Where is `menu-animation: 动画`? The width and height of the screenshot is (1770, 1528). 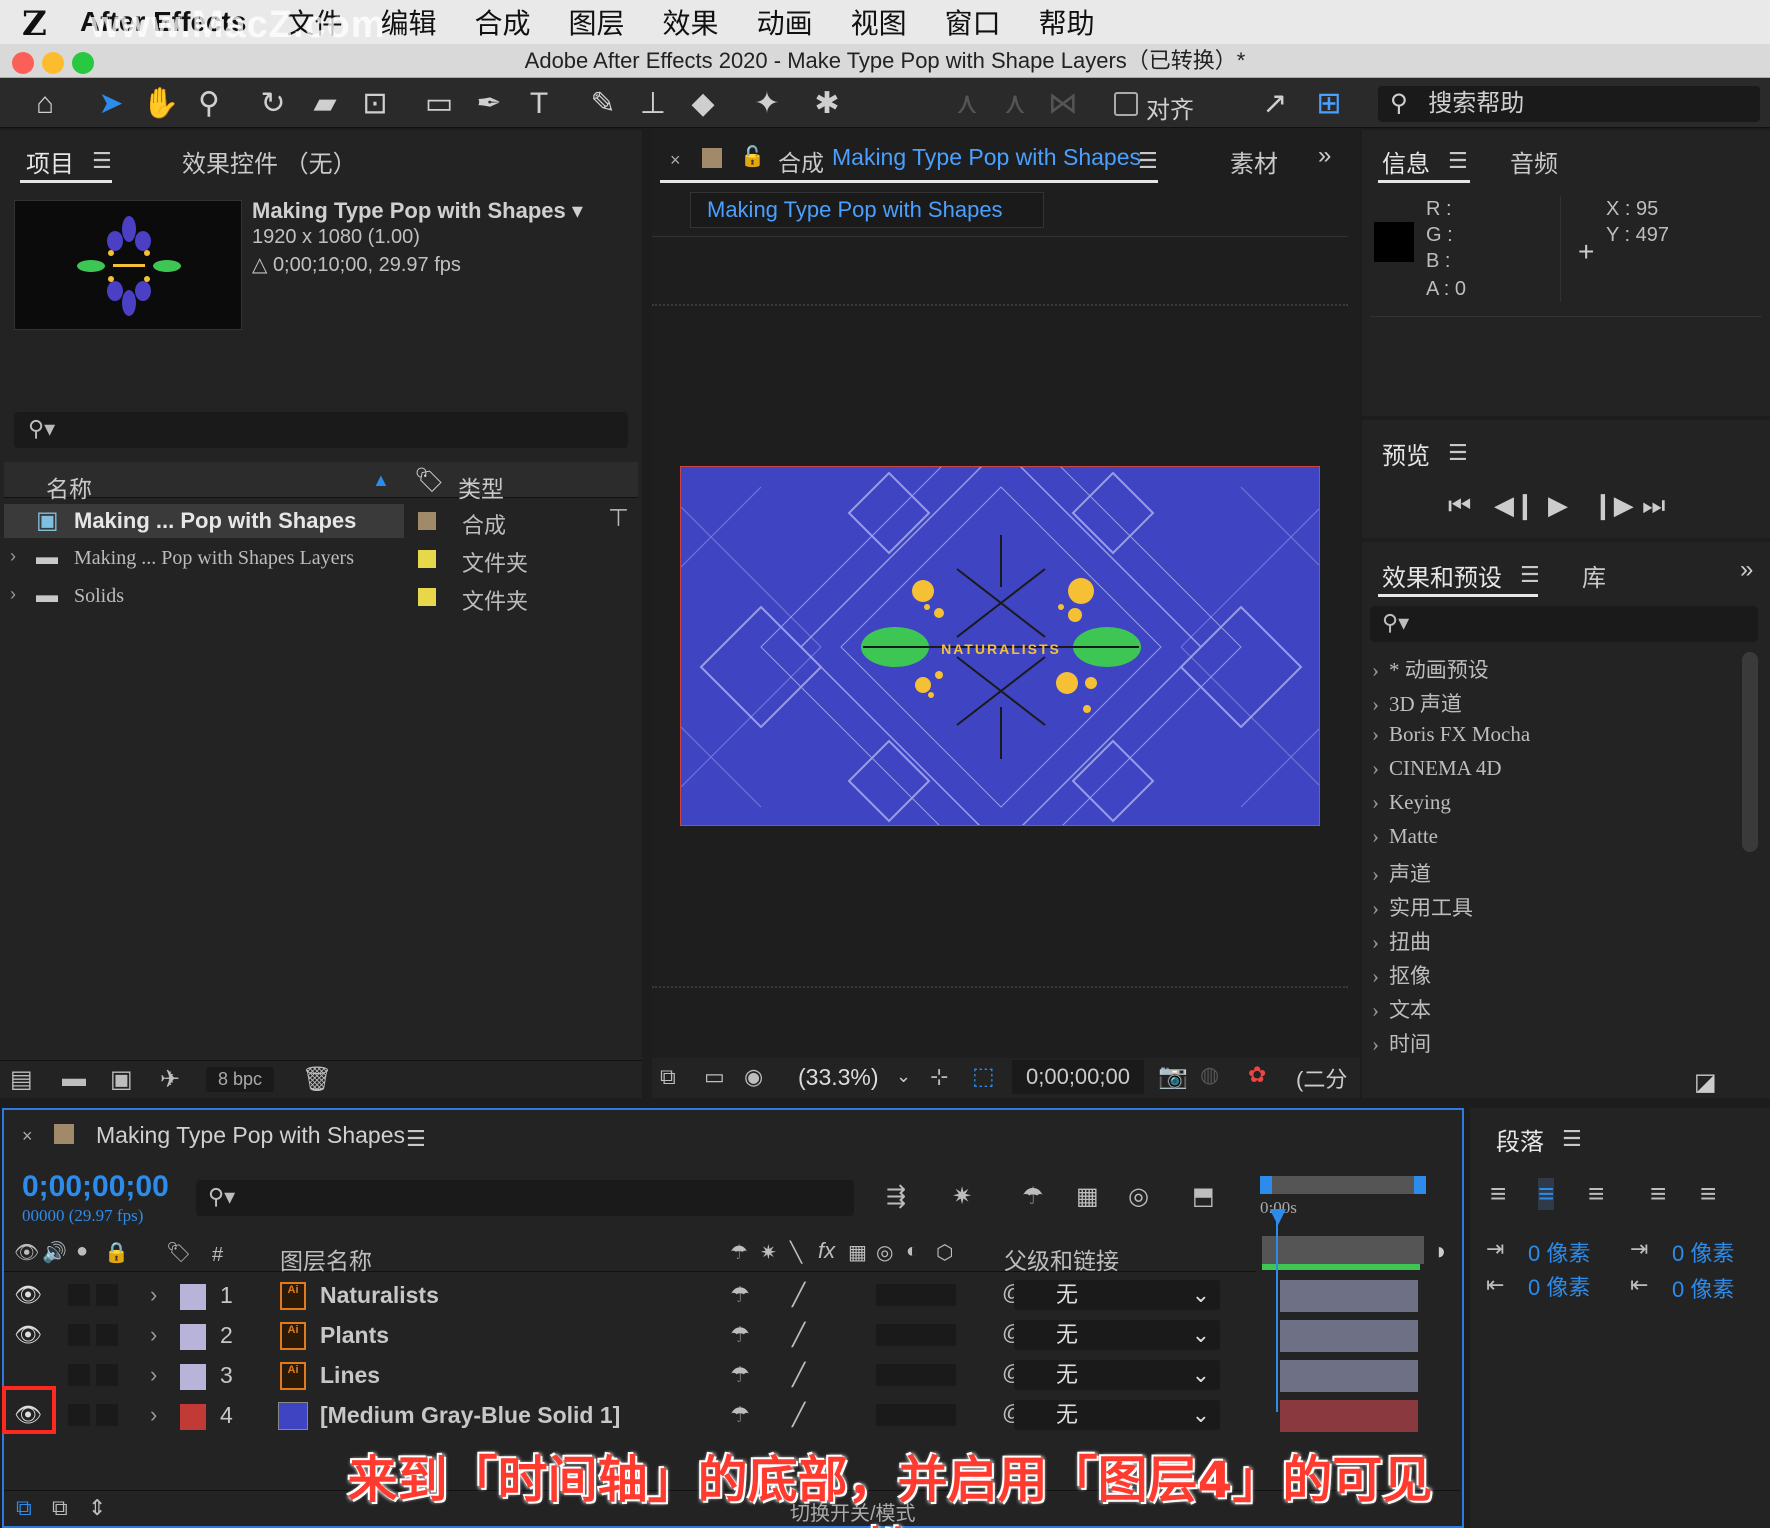
menu-animation: 动画 is located at coordinates (785, 22).